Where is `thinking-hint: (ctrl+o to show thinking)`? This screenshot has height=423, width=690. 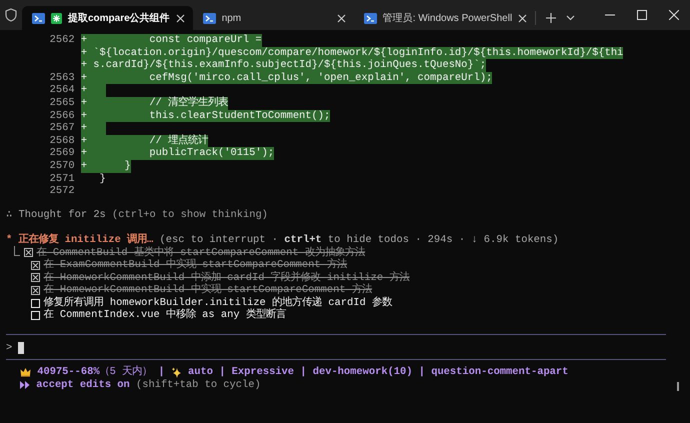 thinking-hint: (ctrl+o to show thinking) is located at coordinates (190, 214).